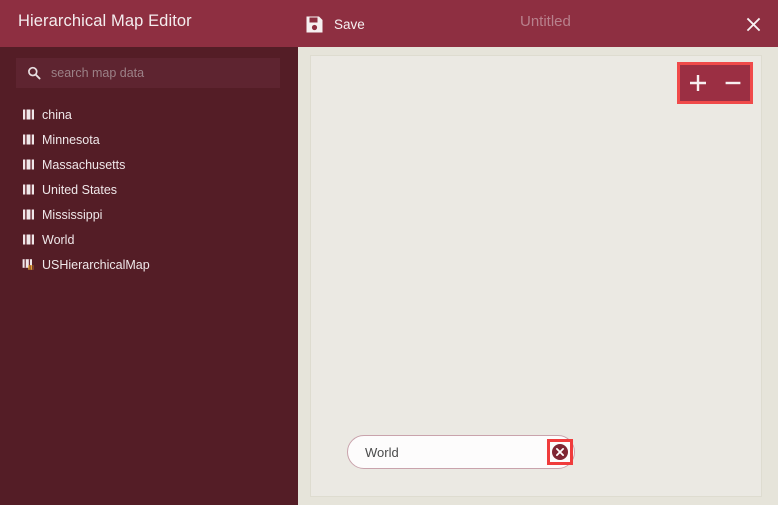 This screenshot has height=505, width=778. What do you see at coordinates (382, 452) in the screenshot?
I see `node-name-input-value: World` at bounding box center [382, 452].